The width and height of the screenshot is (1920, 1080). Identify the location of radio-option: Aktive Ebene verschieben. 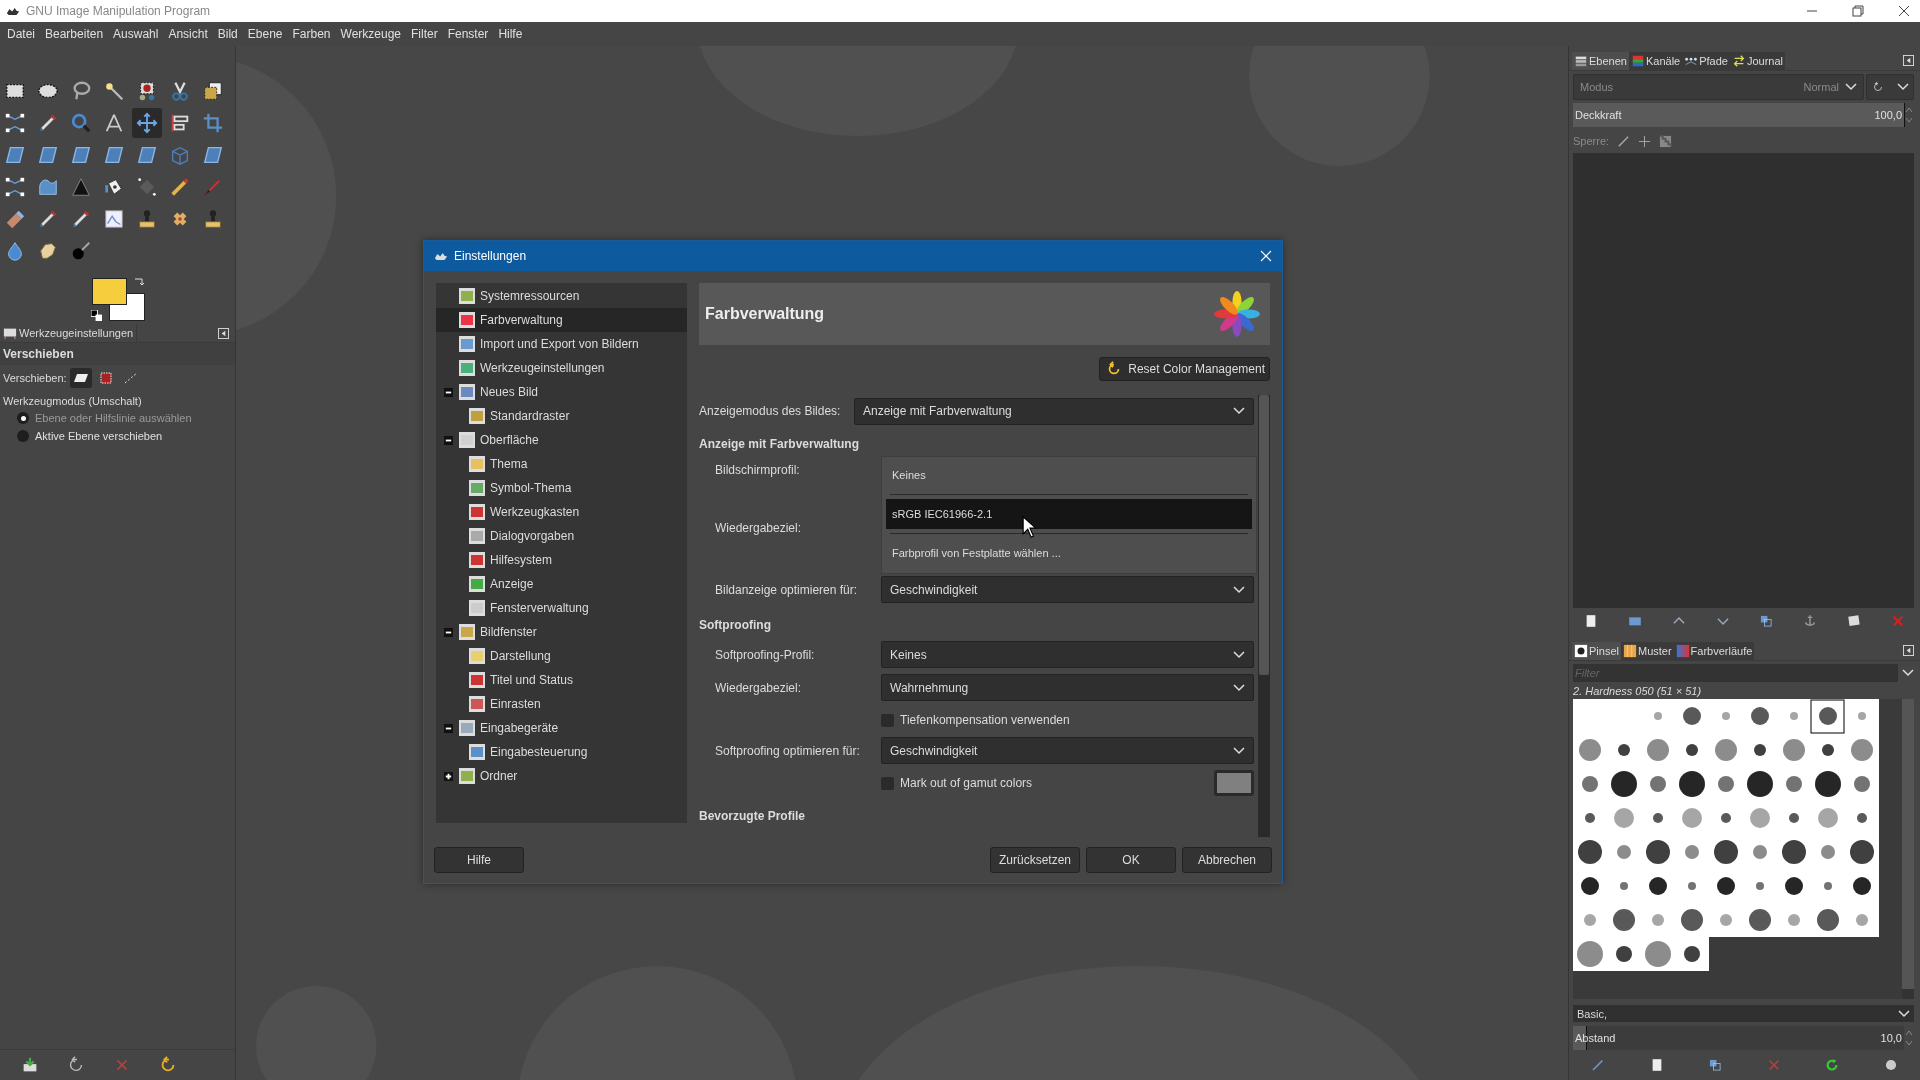
(117, 436).